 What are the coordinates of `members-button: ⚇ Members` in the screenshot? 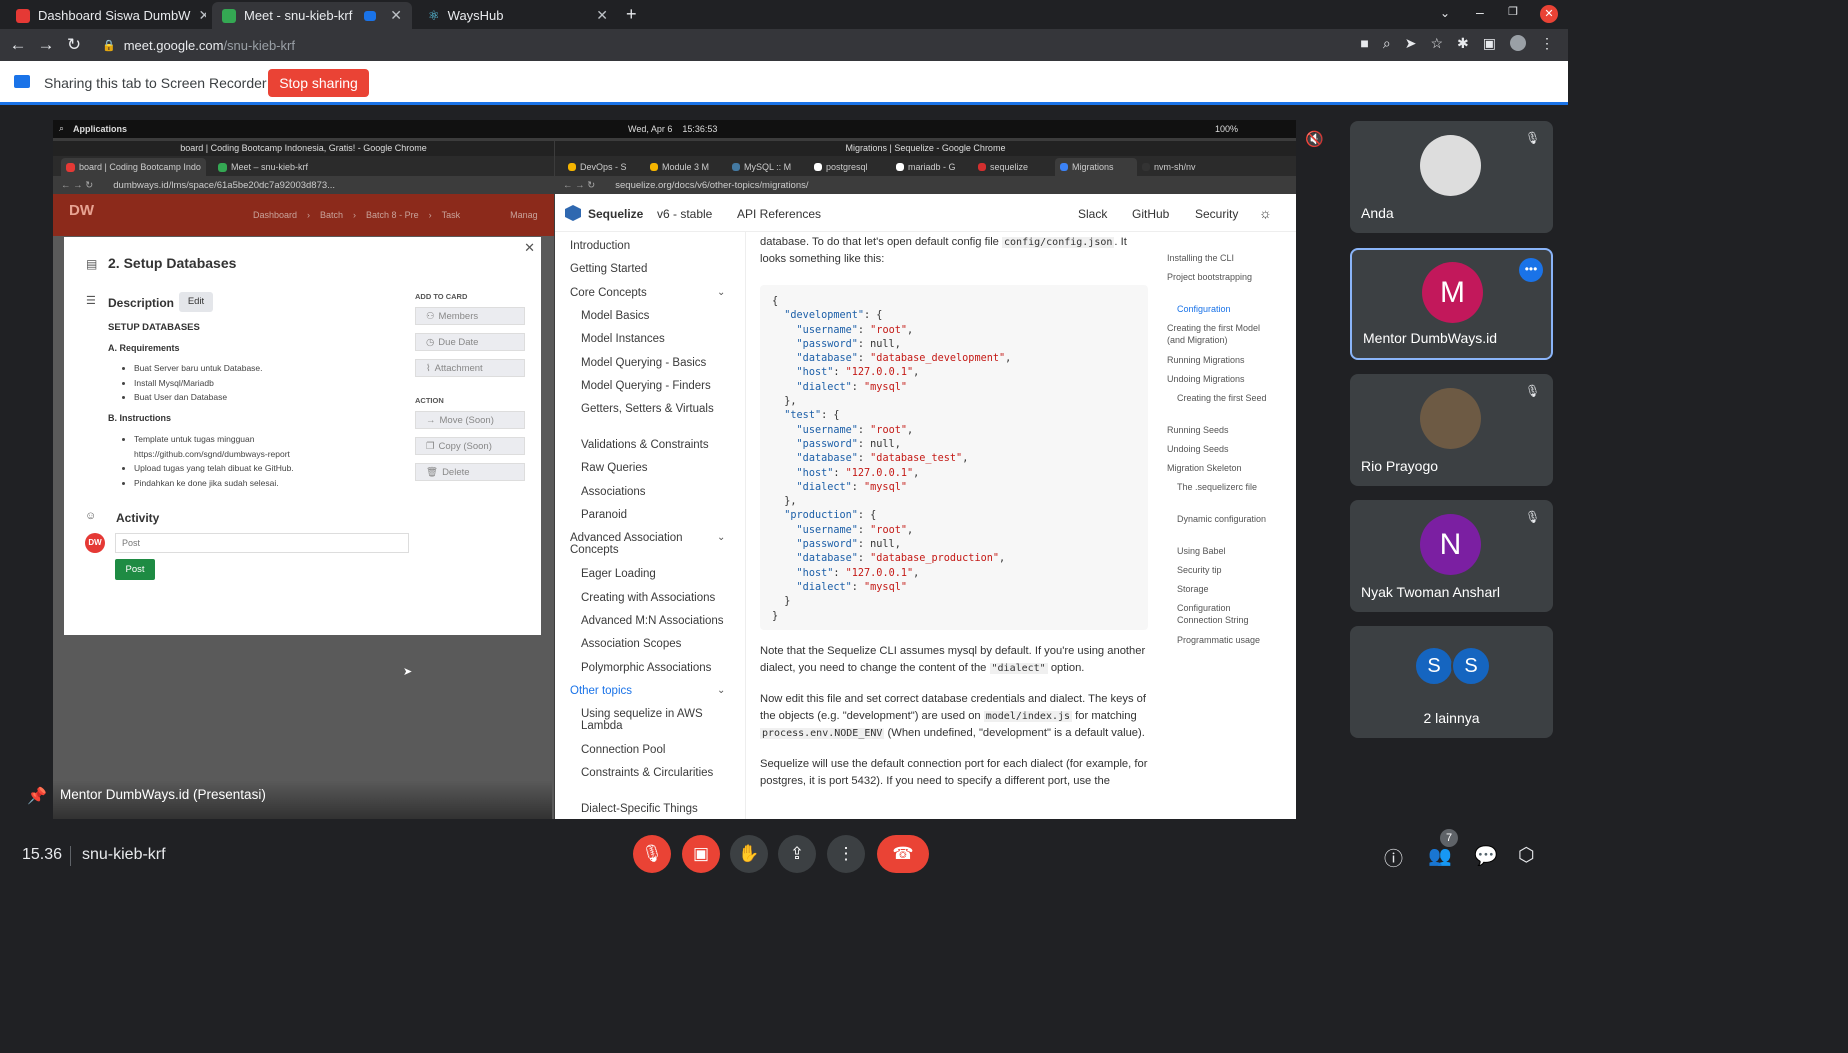 It's located at (470, 316).